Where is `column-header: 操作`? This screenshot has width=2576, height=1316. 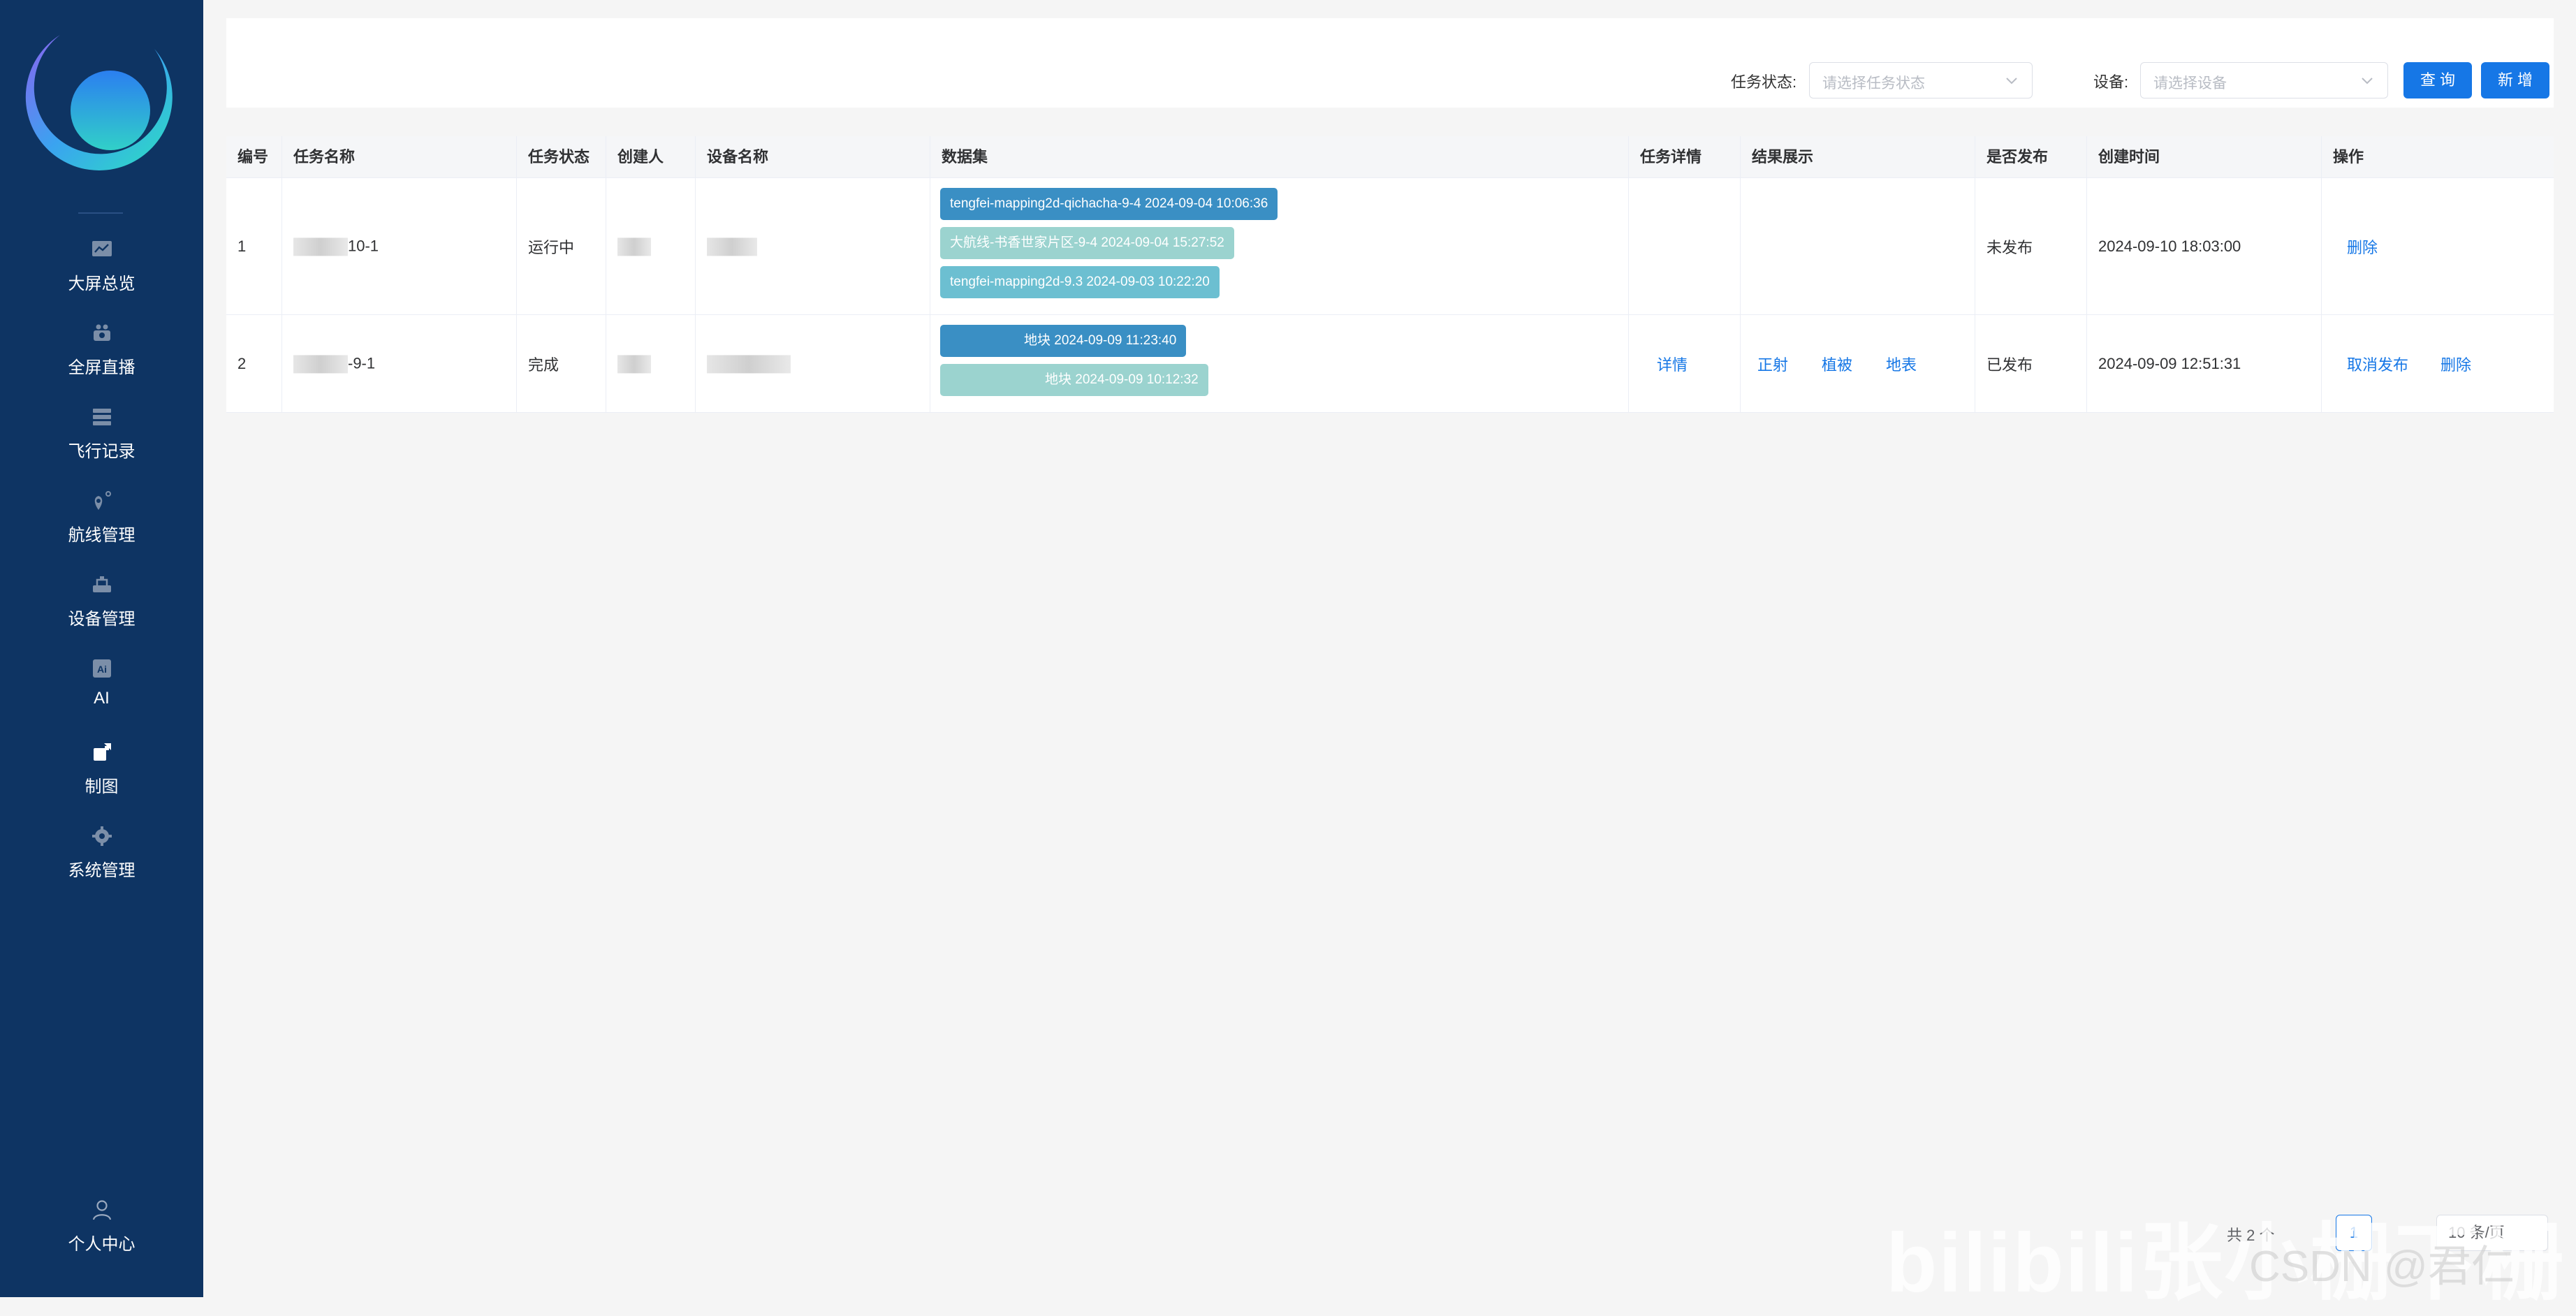 column-header: 操作 is located at coordinates (2348, 157).